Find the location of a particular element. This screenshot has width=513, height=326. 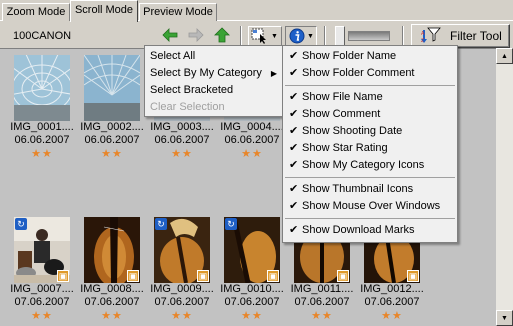

menu-item-show-folder-name: ✔ Show Folder Name is located at coordinates (370, 56).